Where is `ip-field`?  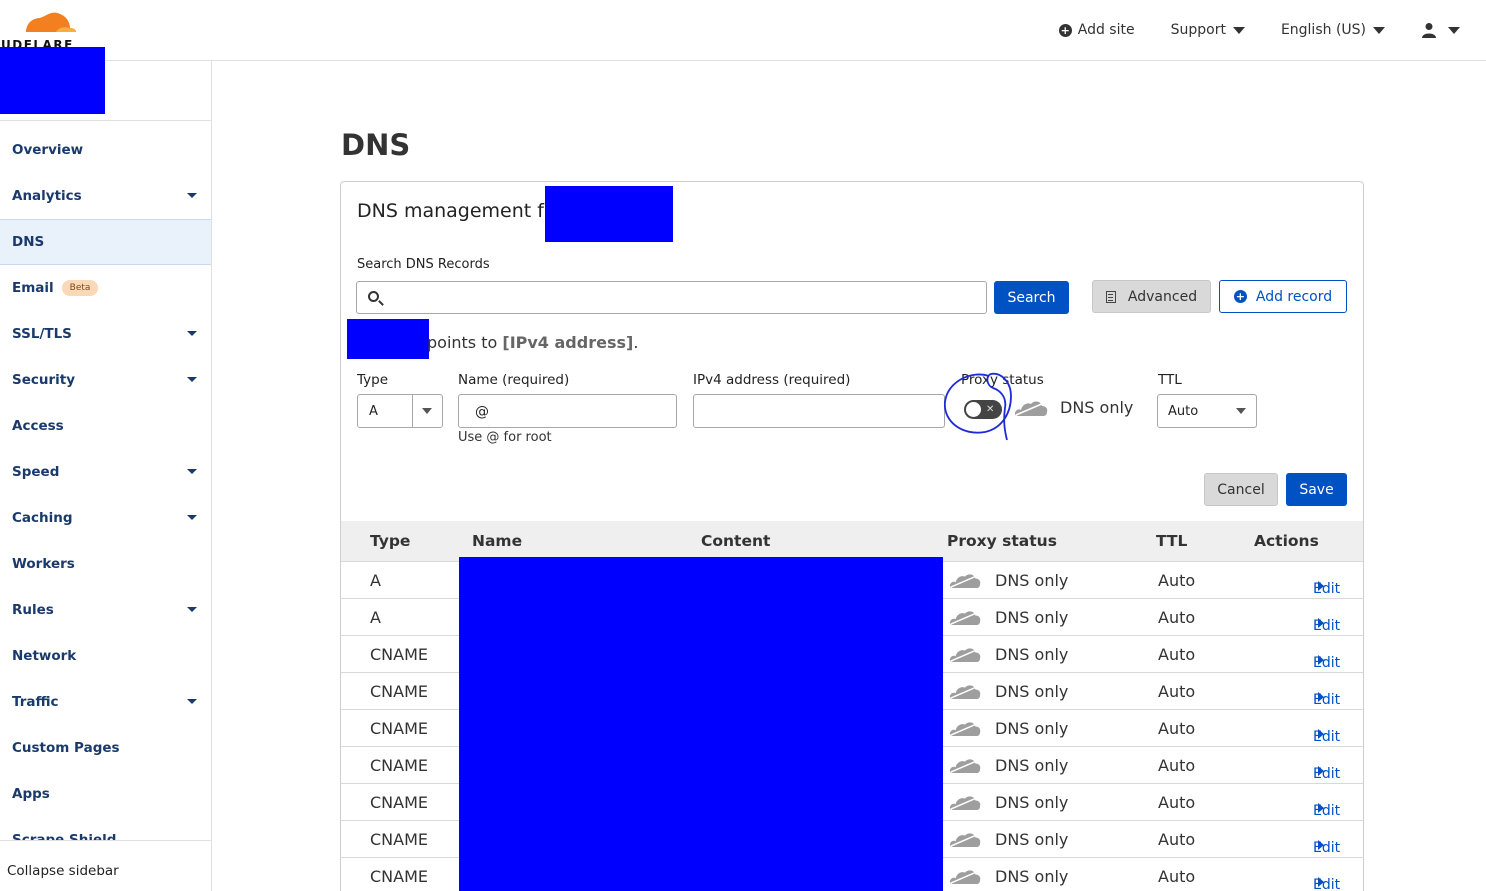 ip-field is located at coordinates (819, 411).